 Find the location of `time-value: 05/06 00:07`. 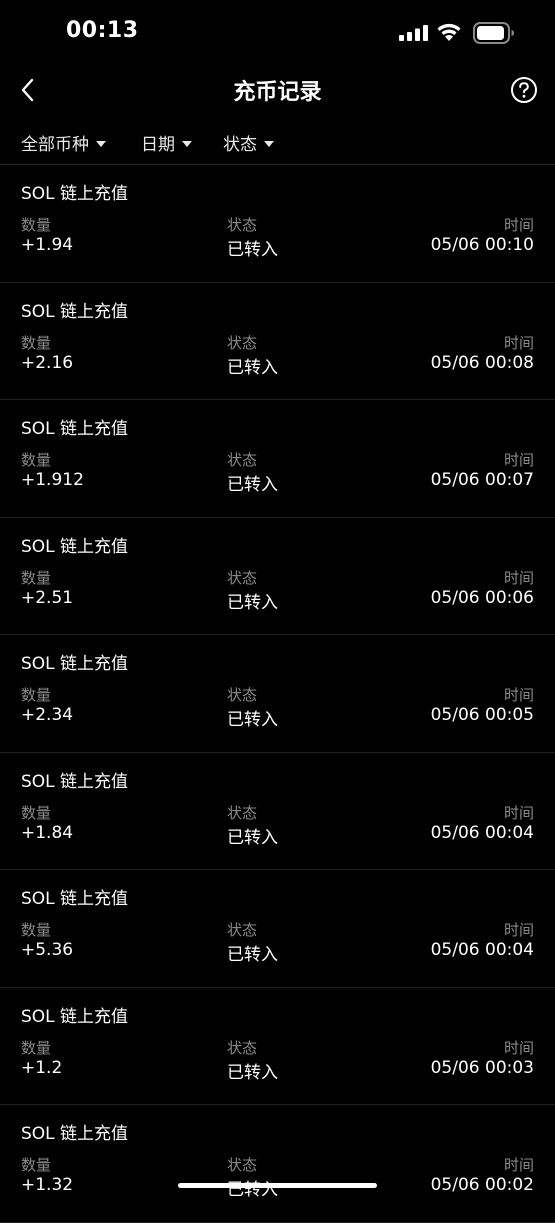

time-value: 05/06 00:07 is located at coordinates (482, 480).